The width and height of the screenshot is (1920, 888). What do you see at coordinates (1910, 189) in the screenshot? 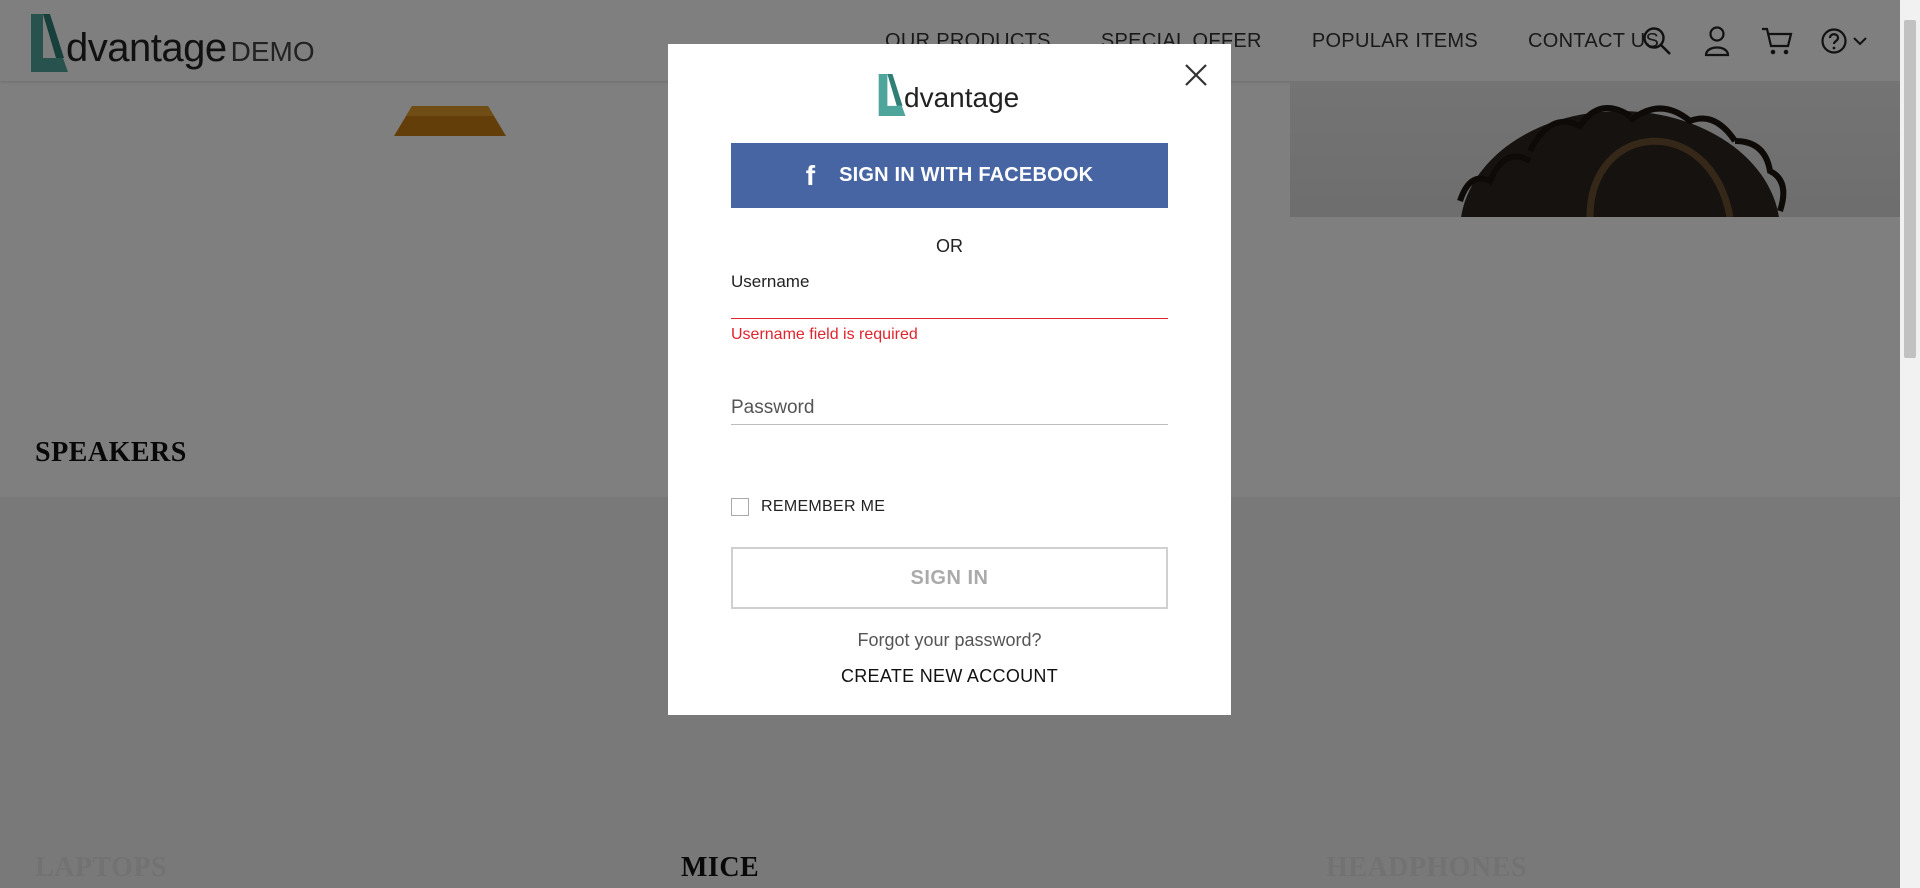
I see `scrollbar-thumb` at bounding box center [1910, 189].